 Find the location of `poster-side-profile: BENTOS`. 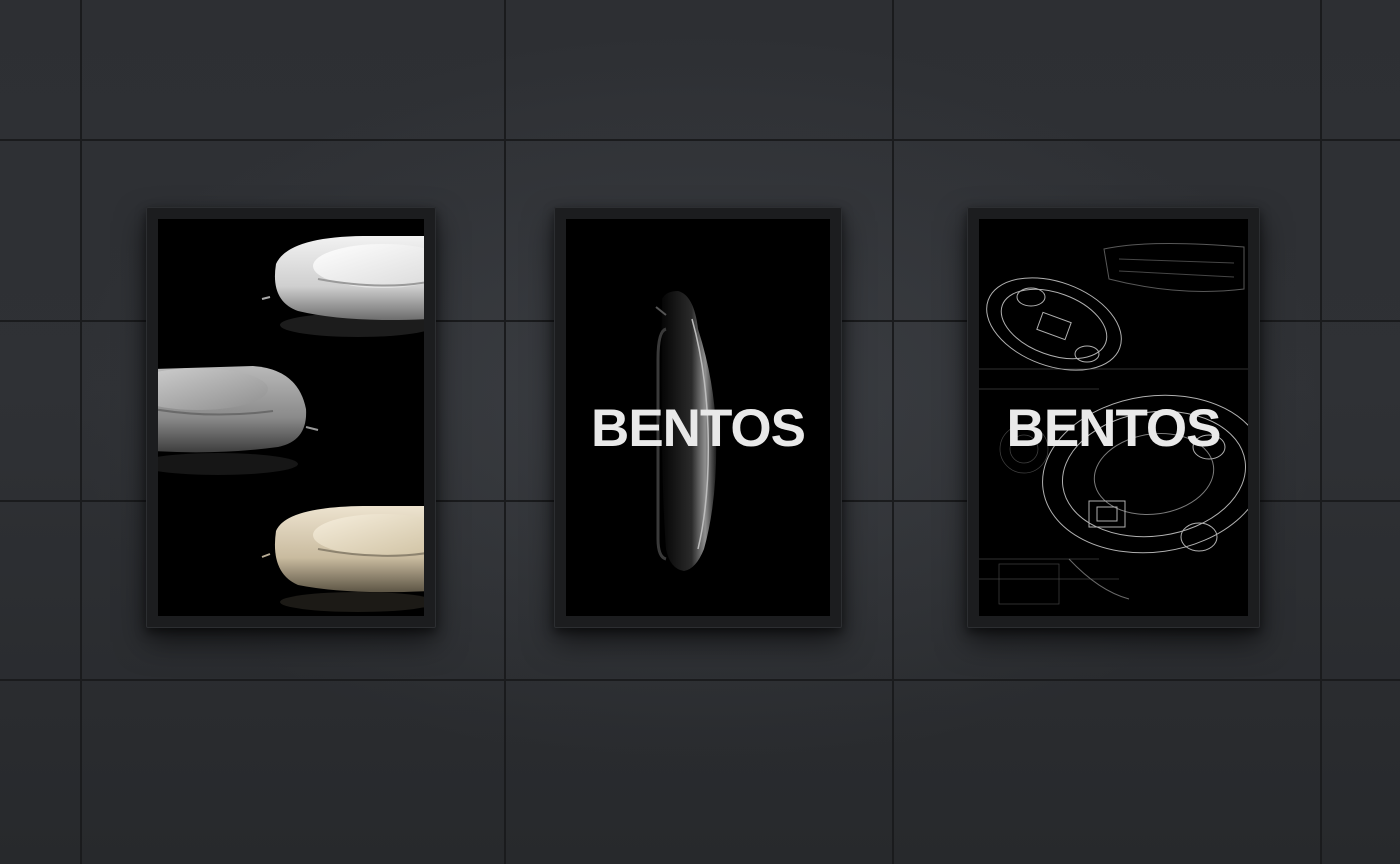

poster-side-profile: BENTOS is located at coordinates (698, 417).